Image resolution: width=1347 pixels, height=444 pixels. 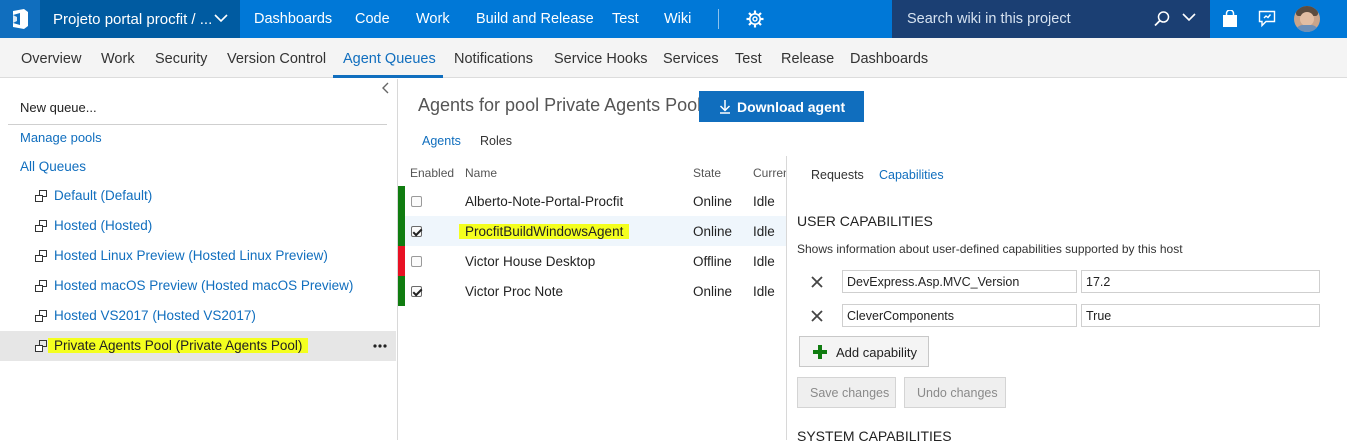 What do you see at coordinates (900, 316) in the screenshot?
I see `capability-key: CleverComponents` at bounding box center [900, 316].